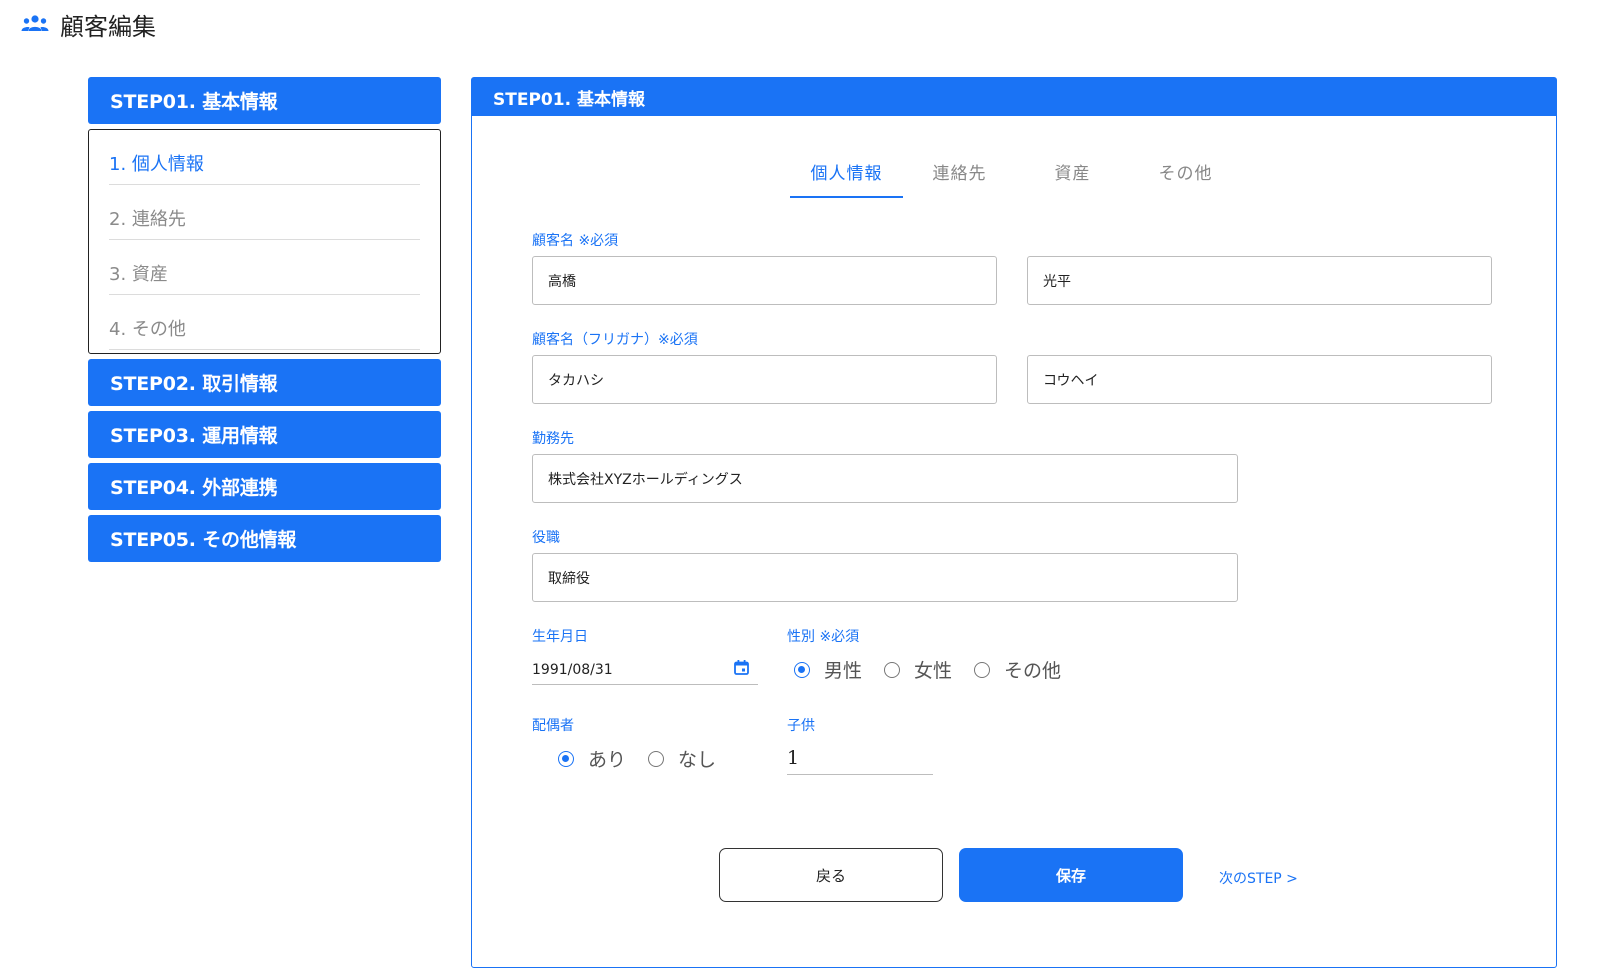 Image resolution: width=1600 pixels, height=972 pixels. I want to click on spouse-radio-group: あり なし, so click(648, 758).